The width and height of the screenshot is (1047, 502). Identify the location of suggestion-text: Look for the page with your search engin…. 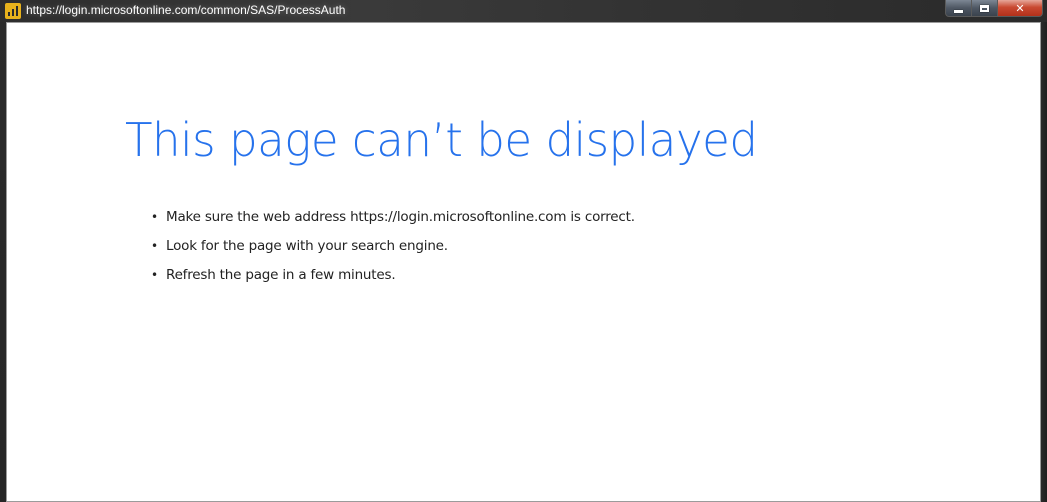
(307, 246).